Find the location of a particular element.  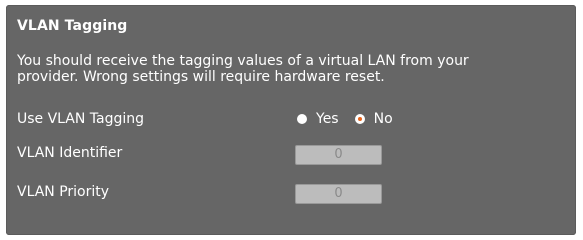

use-vlan-tagging-label: Use VLAN Tagging is located at coordinates (81, 119).